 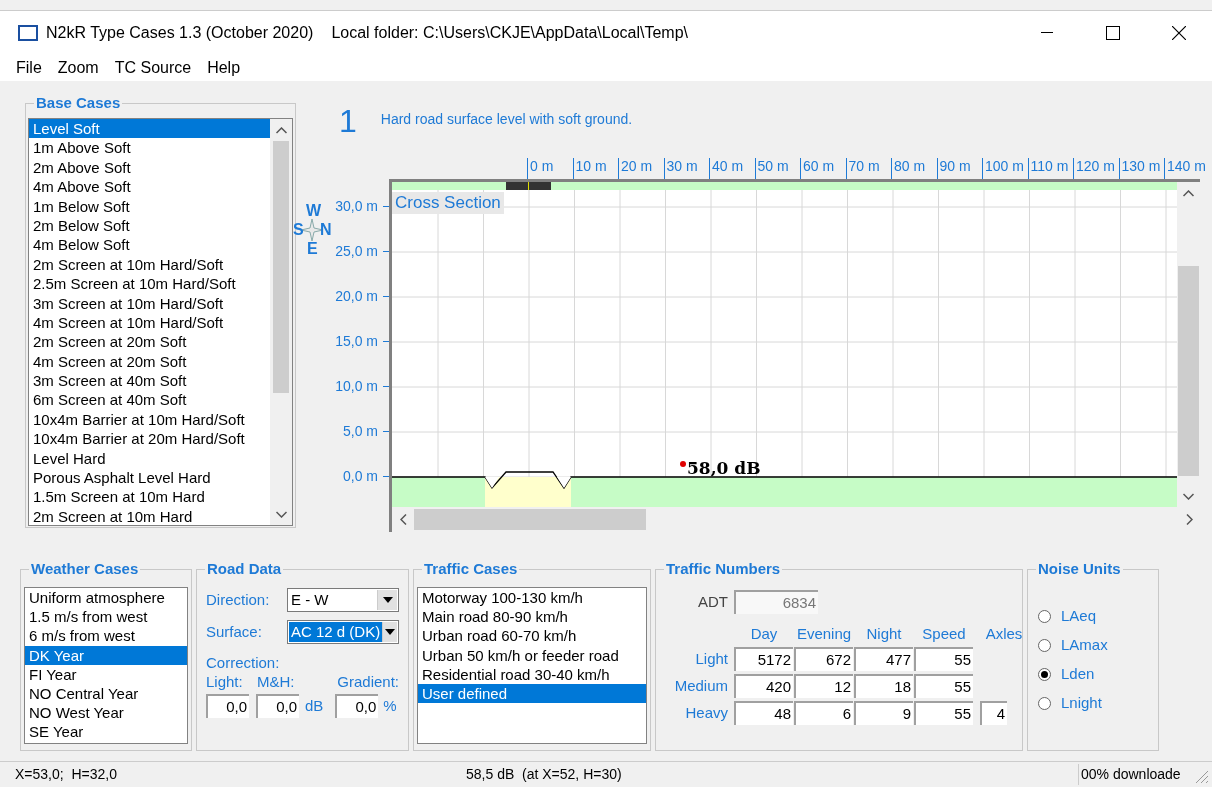 What do you see at coordinates (149, 148) in the screenshot?
I see `list-item: 1m Above Soft` at bounding box center [149, 148].